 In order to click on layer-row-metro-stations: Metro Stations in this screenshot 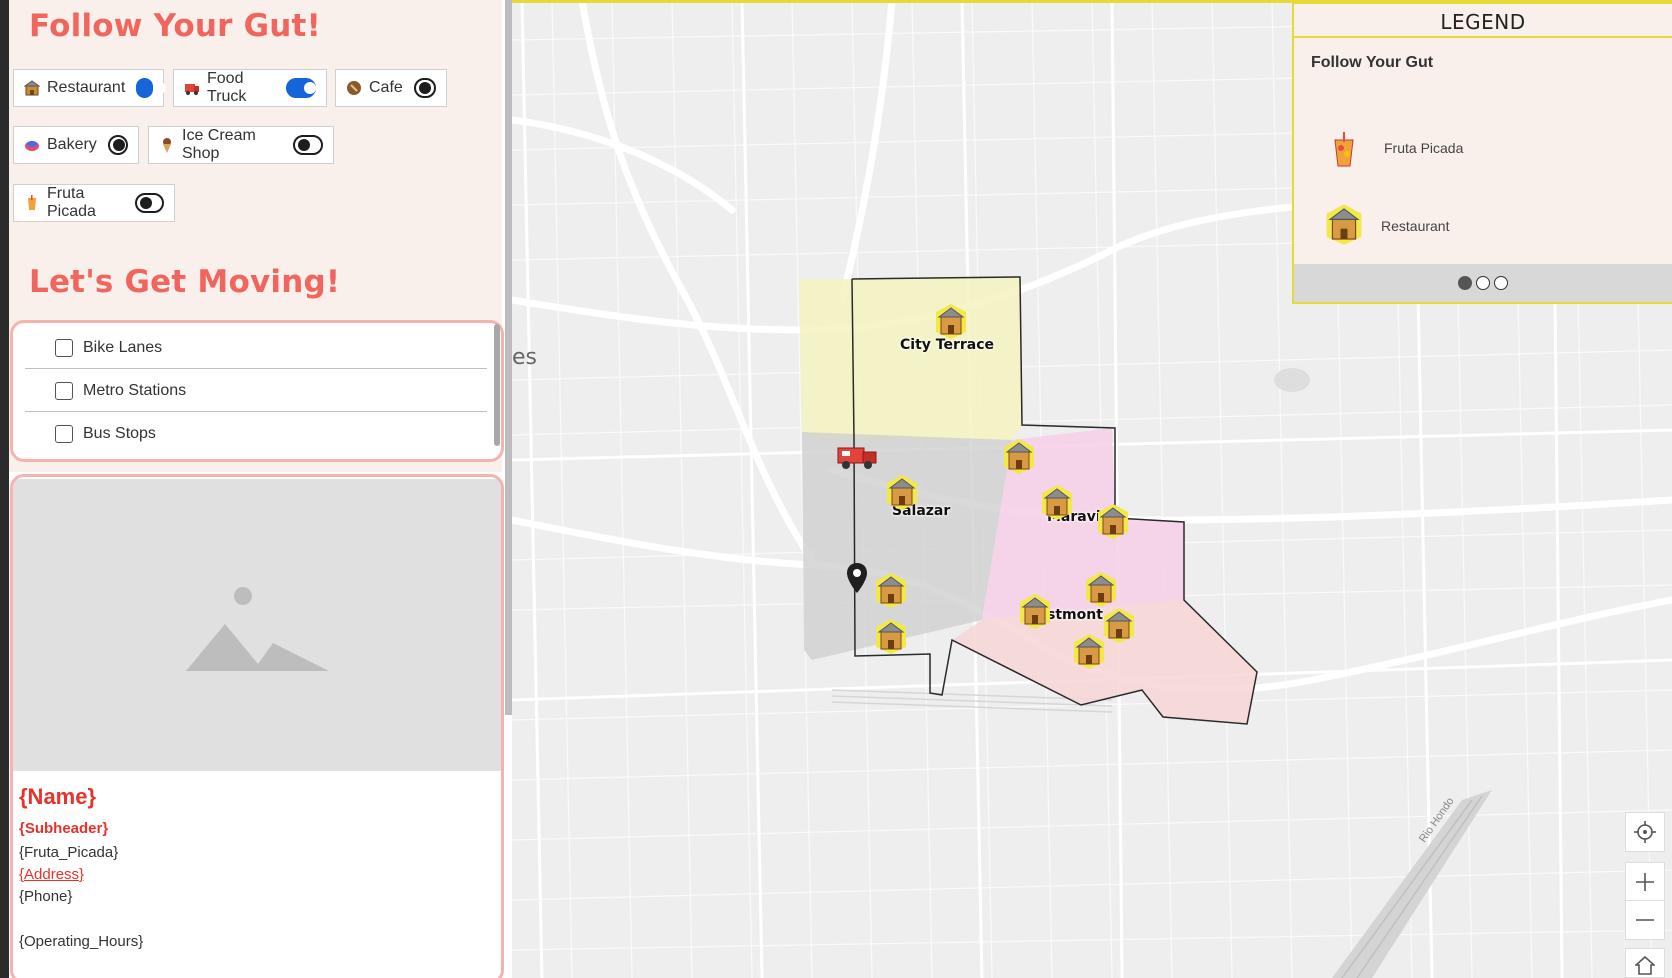, I will do `click(256, 391)`.